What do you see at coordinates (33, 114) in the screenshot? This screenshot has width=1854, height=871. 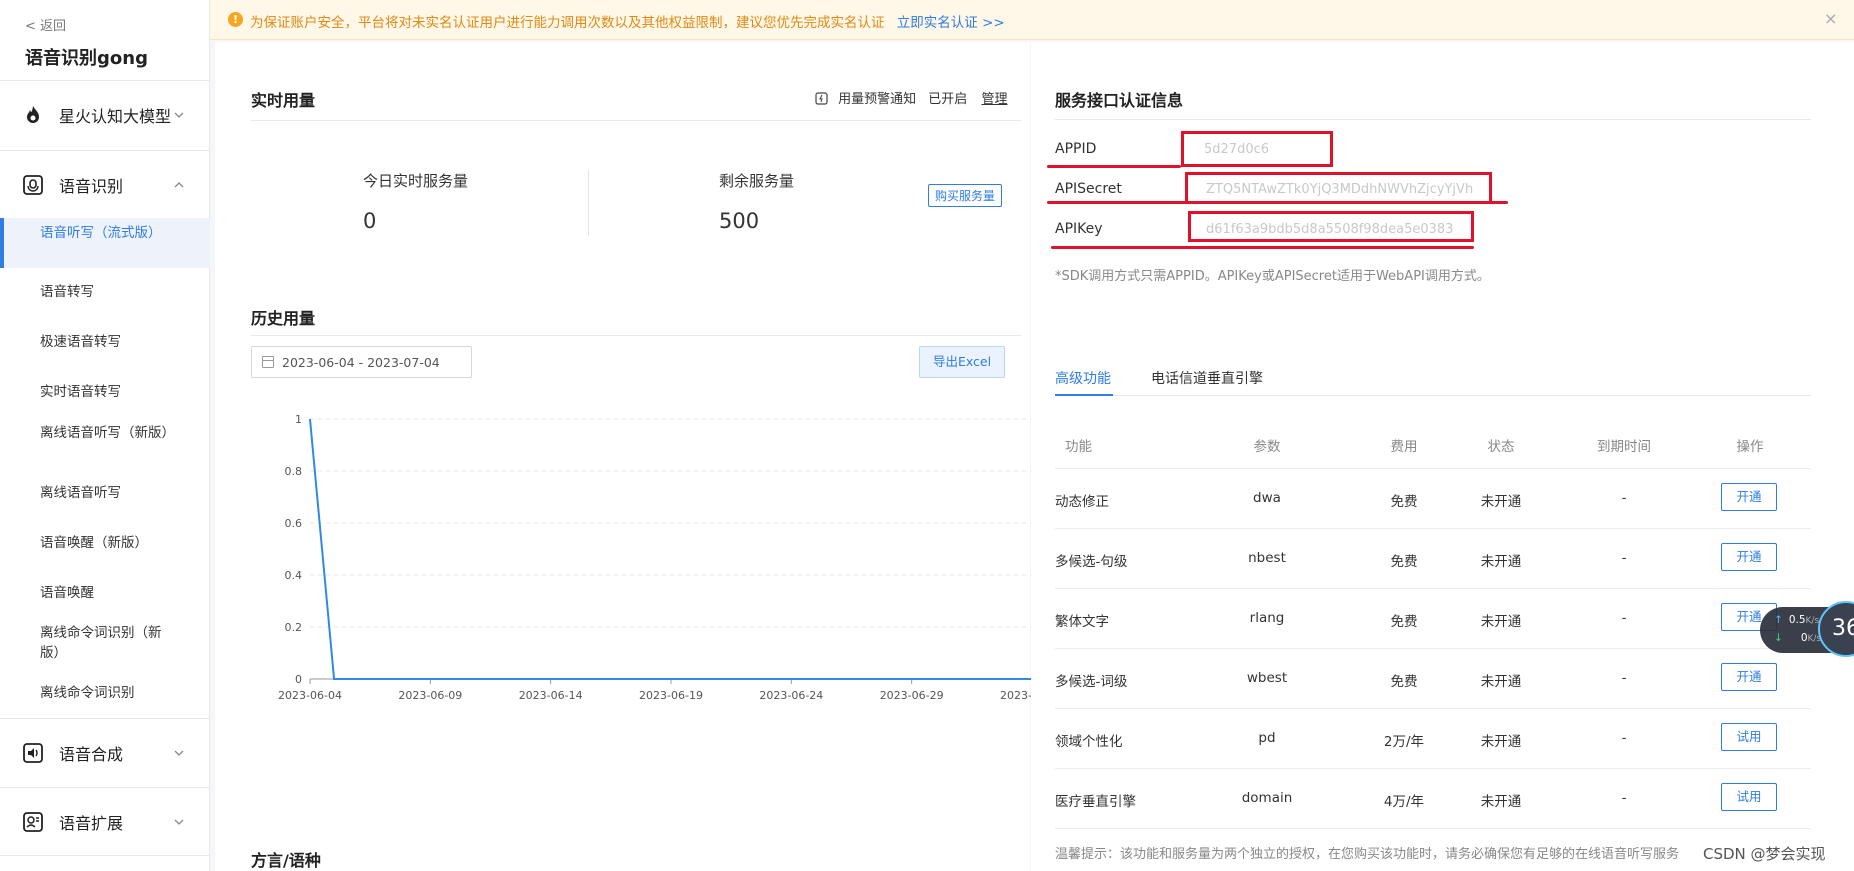 I see `flame-icon` at bounding box center [33, 114].